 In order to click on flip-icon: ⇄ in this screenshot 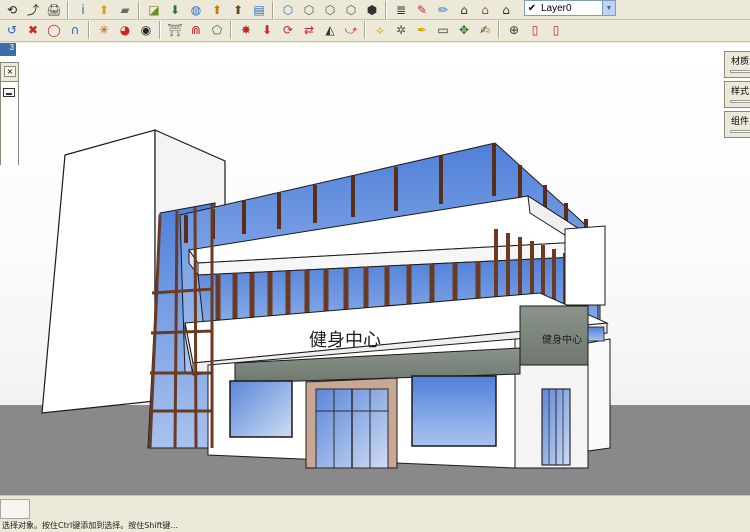, I will do `click(309, 29)`.